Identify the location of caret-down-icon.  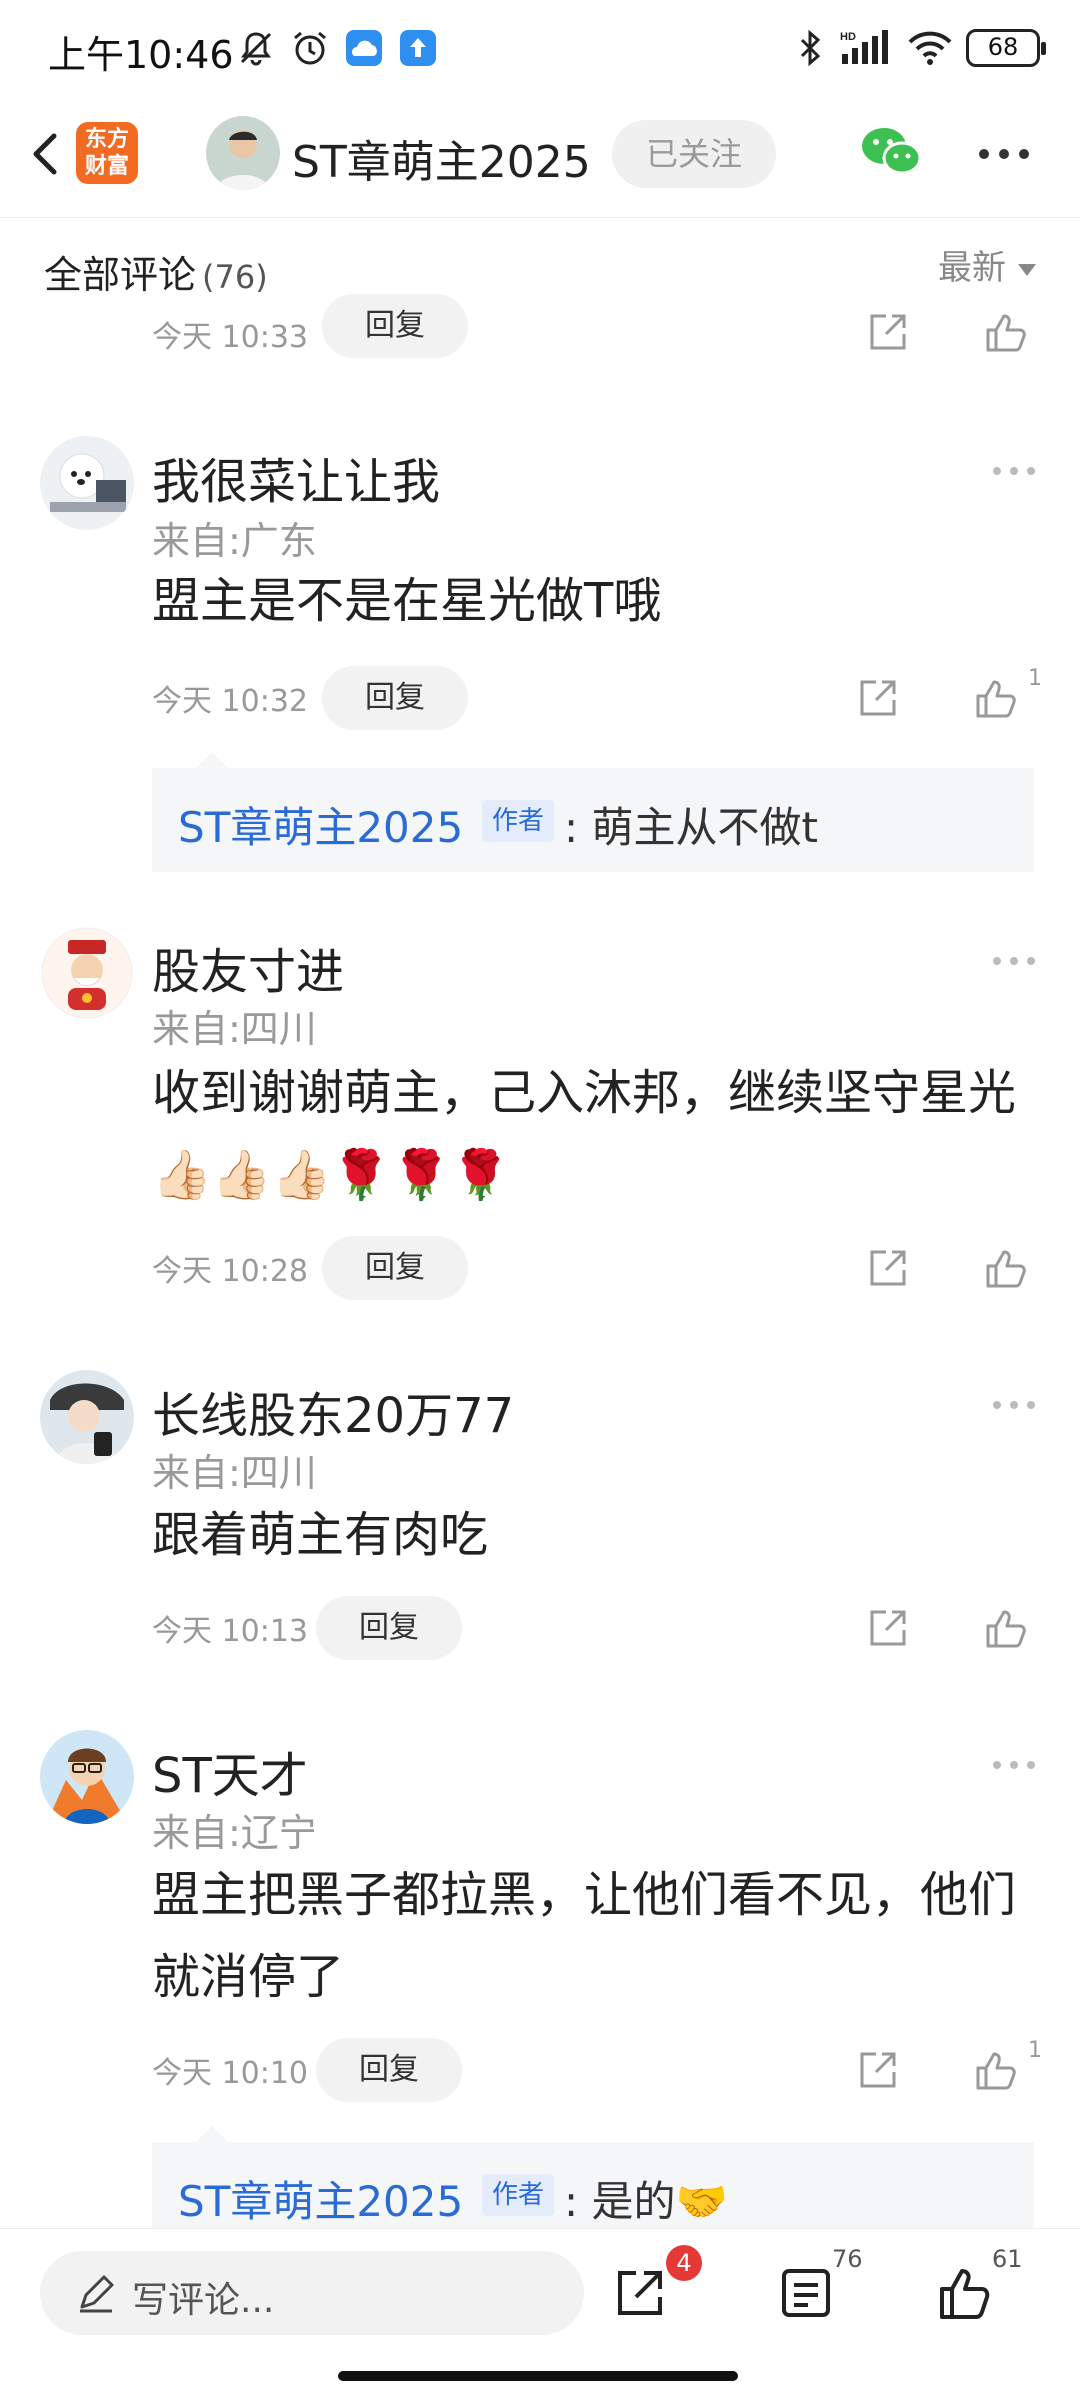
(1027, 269).